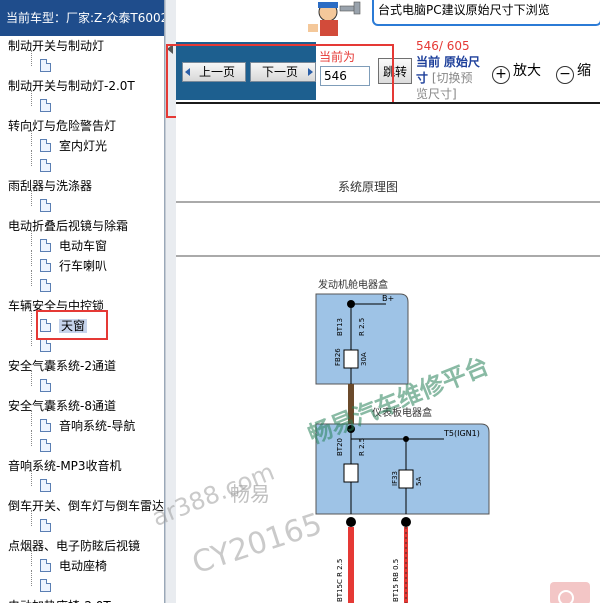  What do you see at coordinates (71, 86) in the screenshot?
I see `tree-category-label: 制动开关与制动灯-2.0T` at bounding box center [71, 86].